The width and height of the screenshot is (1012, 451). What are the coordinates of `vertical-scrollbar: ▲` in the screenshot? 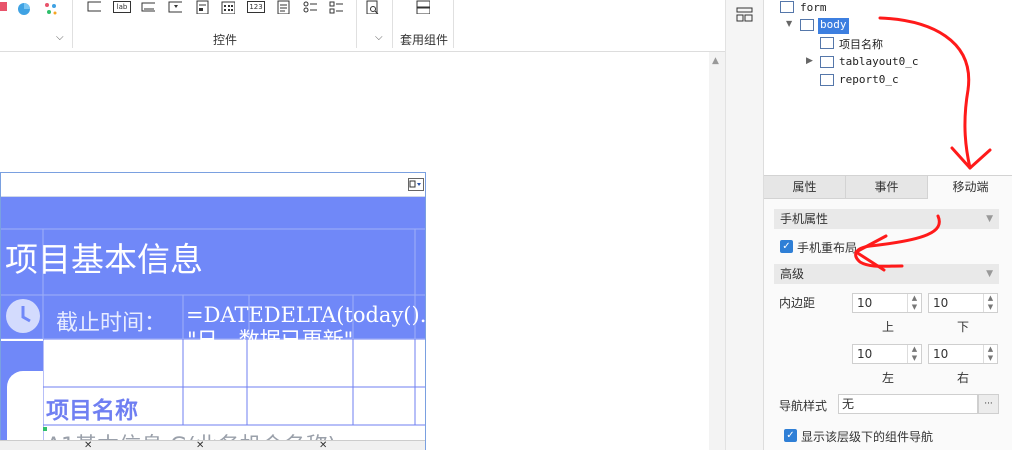 It's located at (717, 251).